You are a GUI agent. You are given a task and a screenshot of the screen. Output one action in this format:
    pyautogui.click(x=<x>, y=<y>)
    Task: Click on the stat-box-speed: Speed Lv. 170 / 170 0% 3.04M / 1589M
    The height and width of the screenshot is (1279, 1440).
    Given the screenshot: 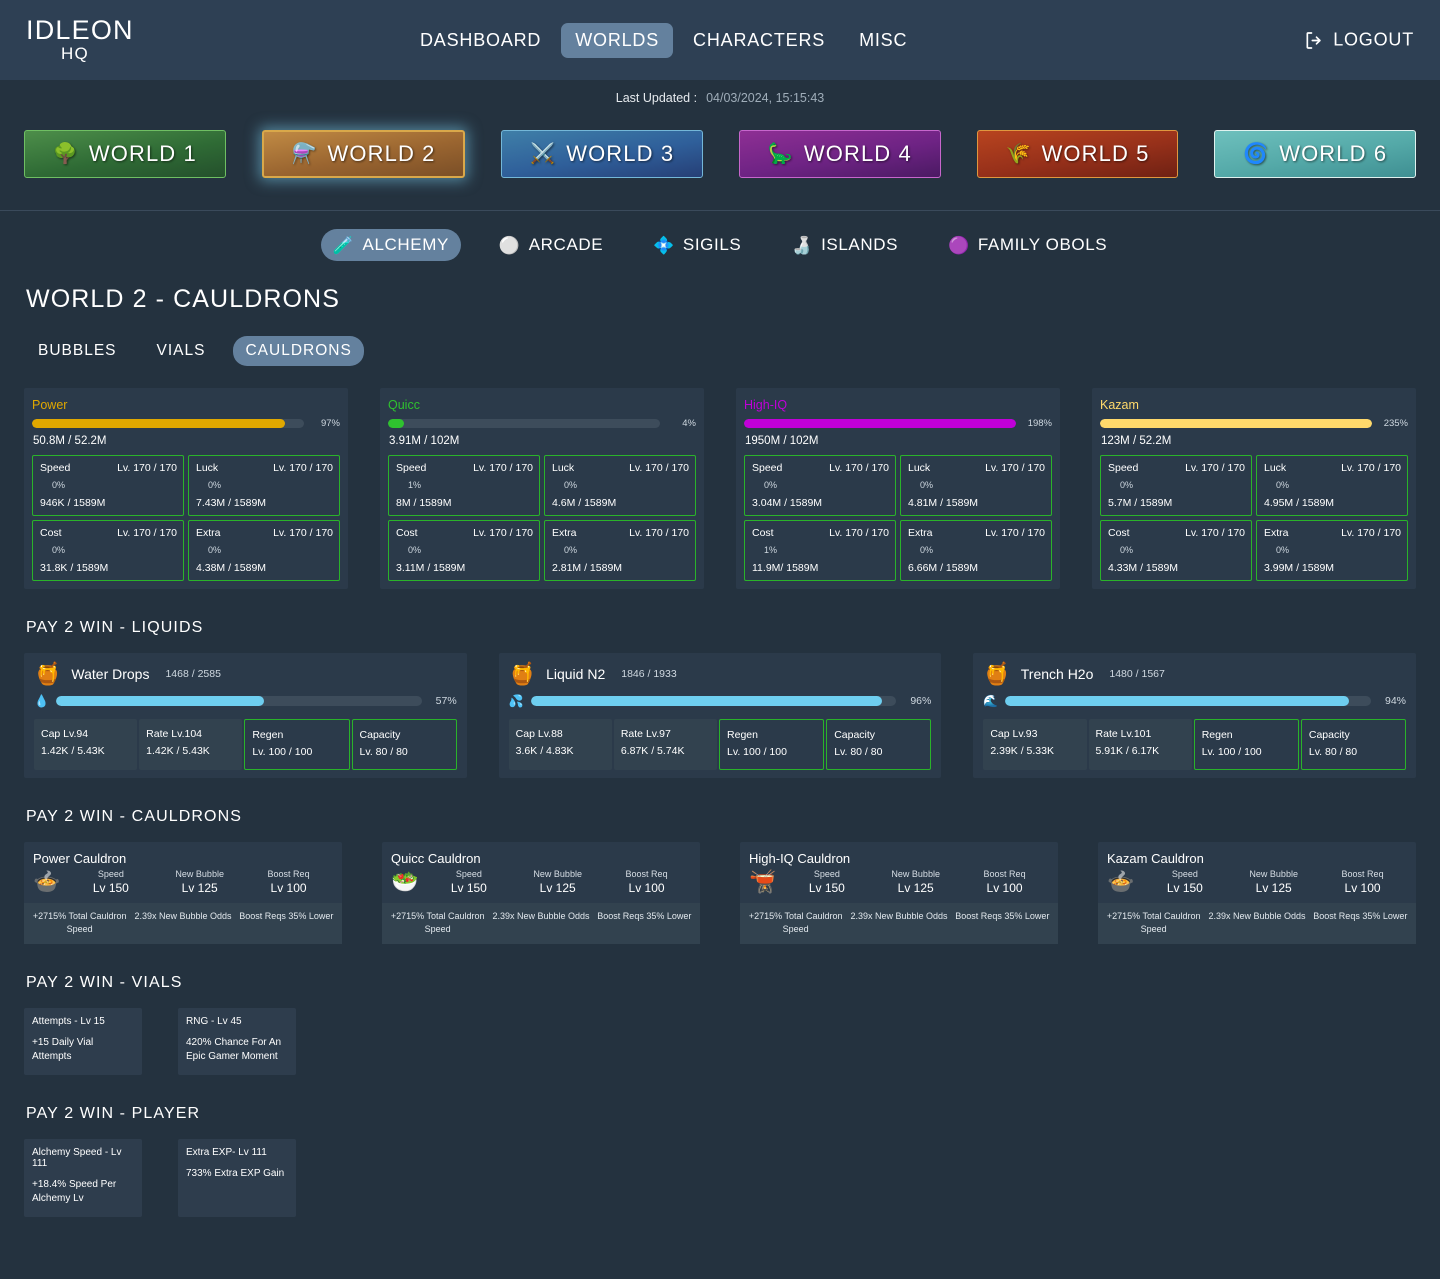 What is the action you would take?
    pyautogui.click(x=820, y=485)
    